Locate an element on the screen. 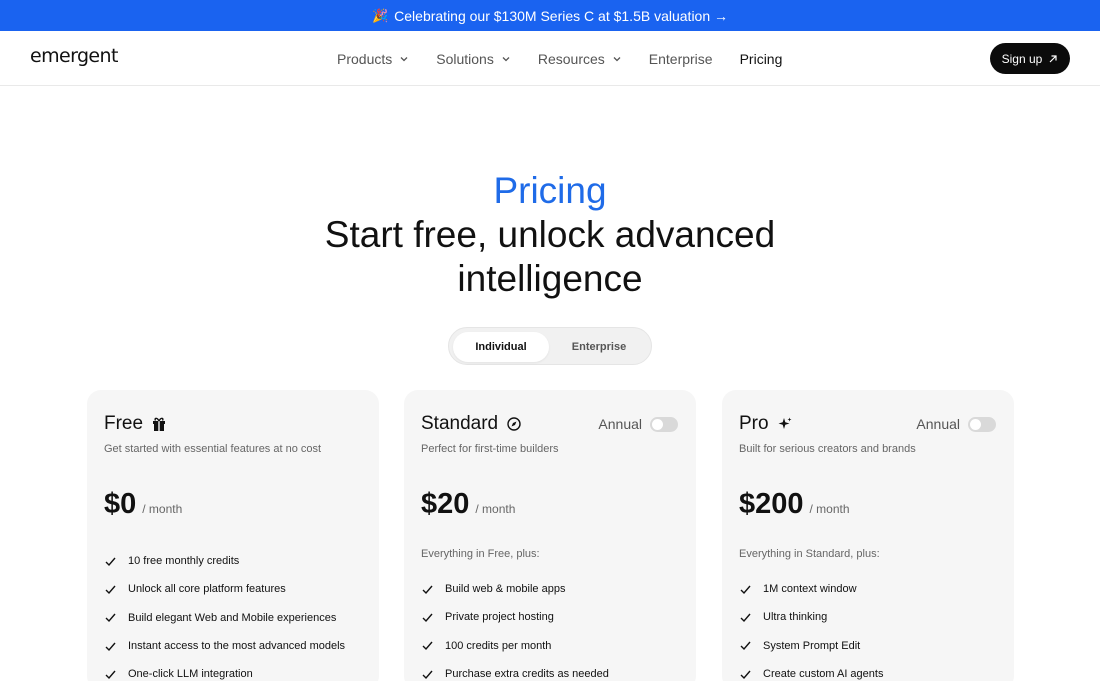  feature-item: Ultra thinking is located at coordinates (811, 617).